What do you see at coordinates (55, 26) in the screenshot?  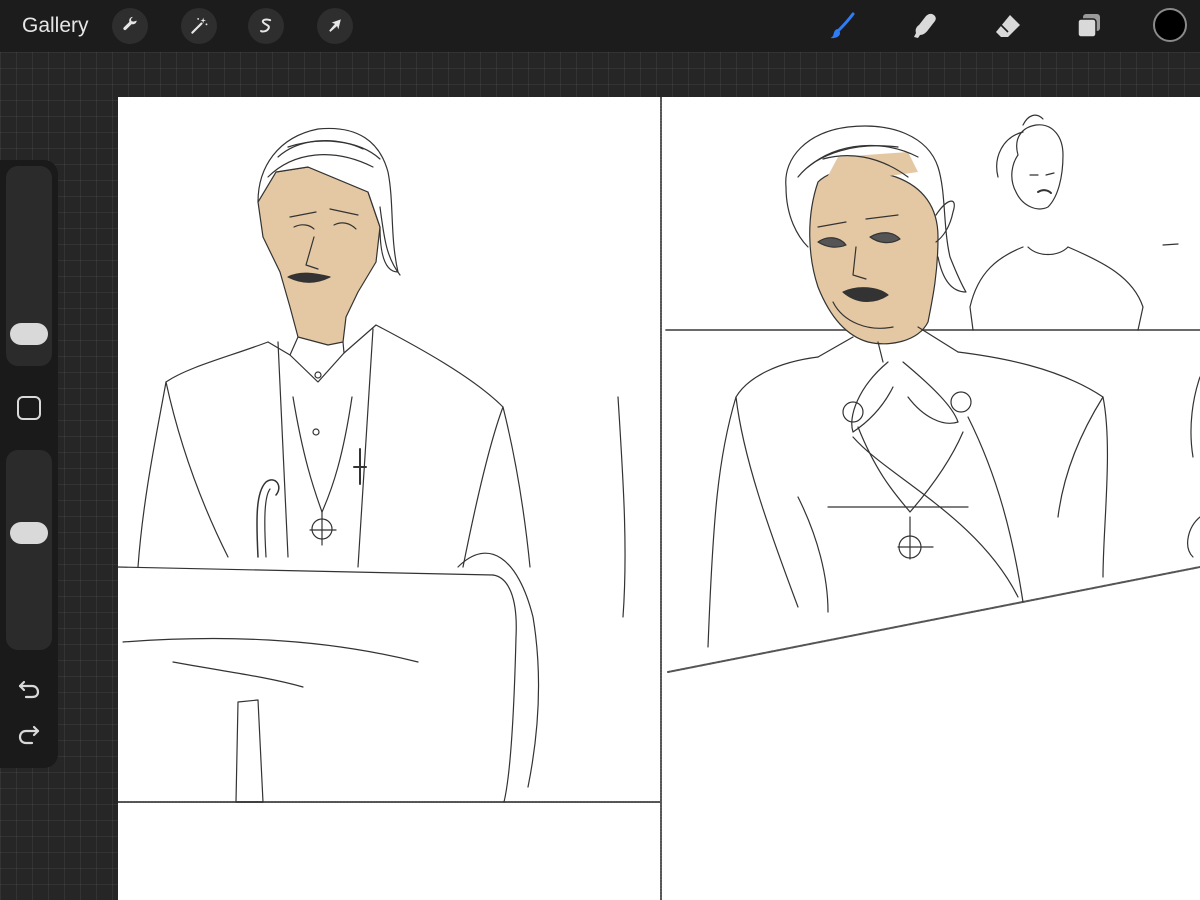 I see `gallery-button: Gallery` at bounding box center [55, 26].